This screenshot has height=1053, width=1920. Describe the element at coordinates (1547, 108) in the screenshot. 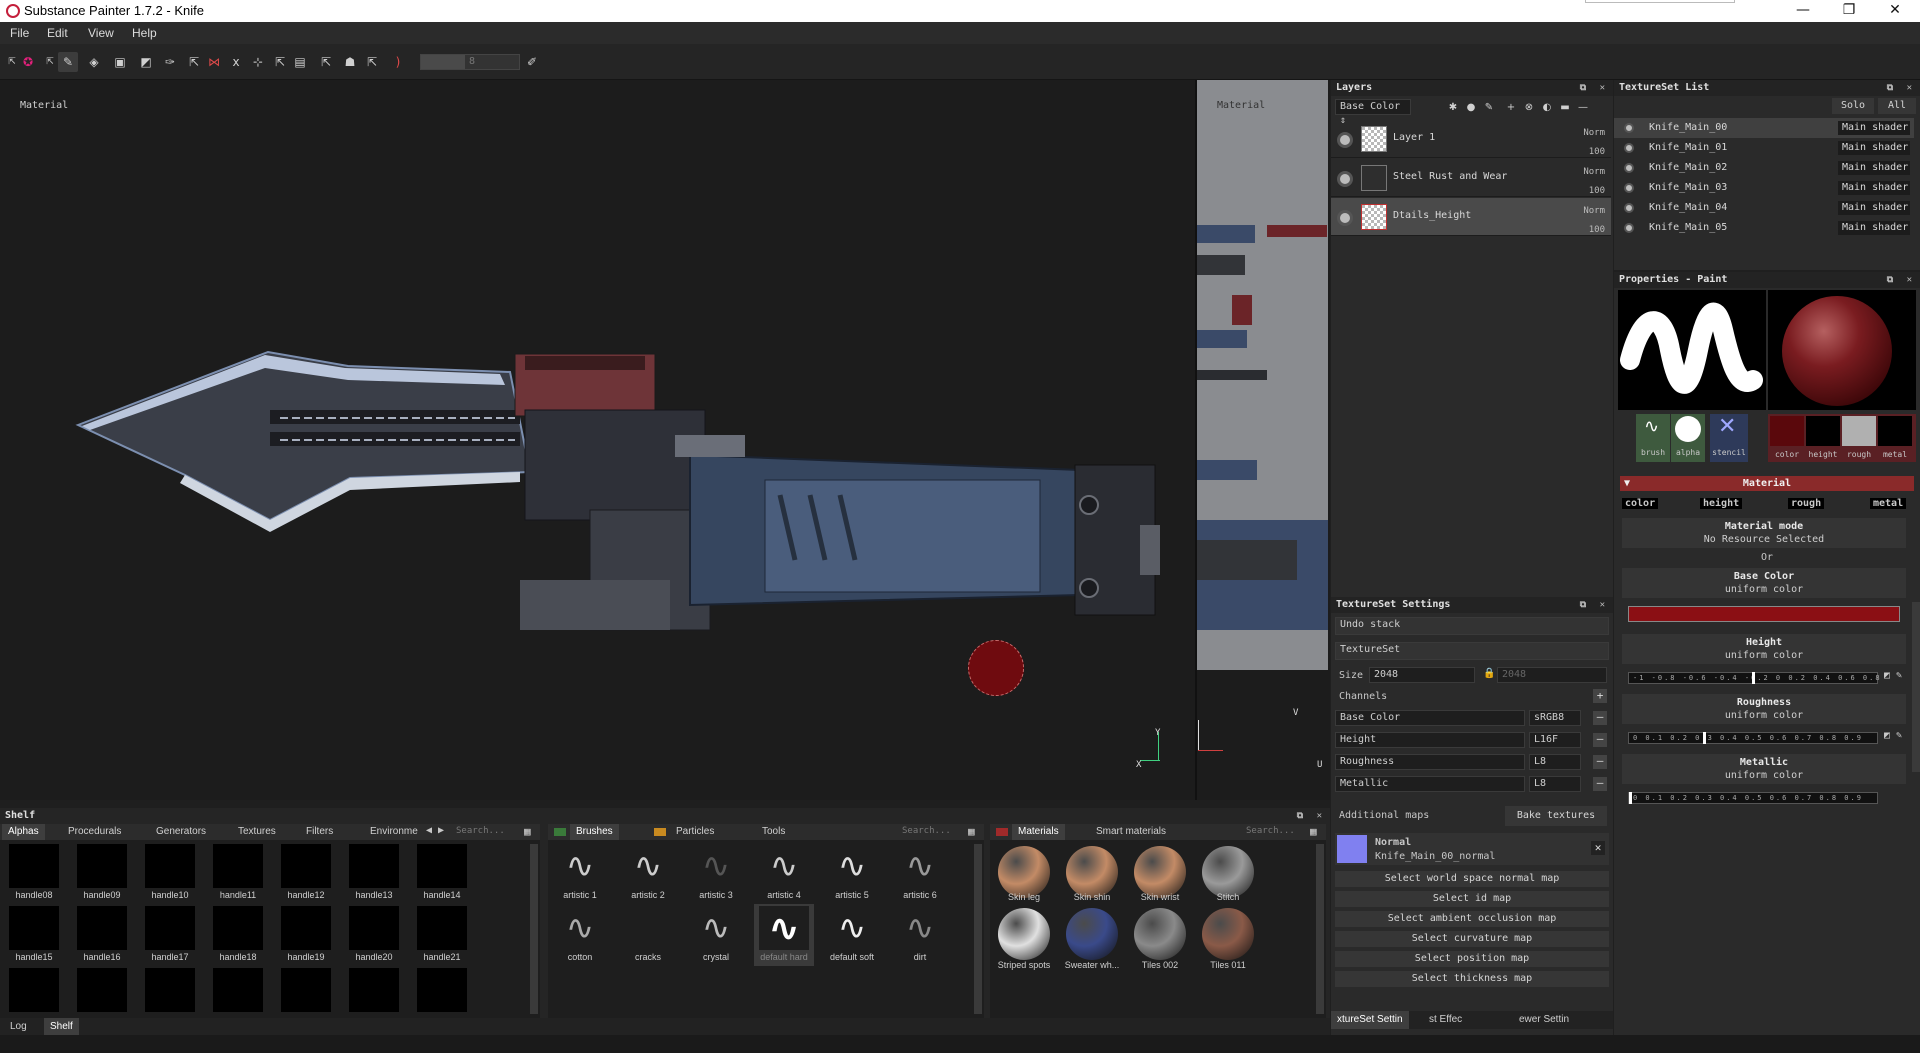

I see `add-filter-icon: ◐` at that location.